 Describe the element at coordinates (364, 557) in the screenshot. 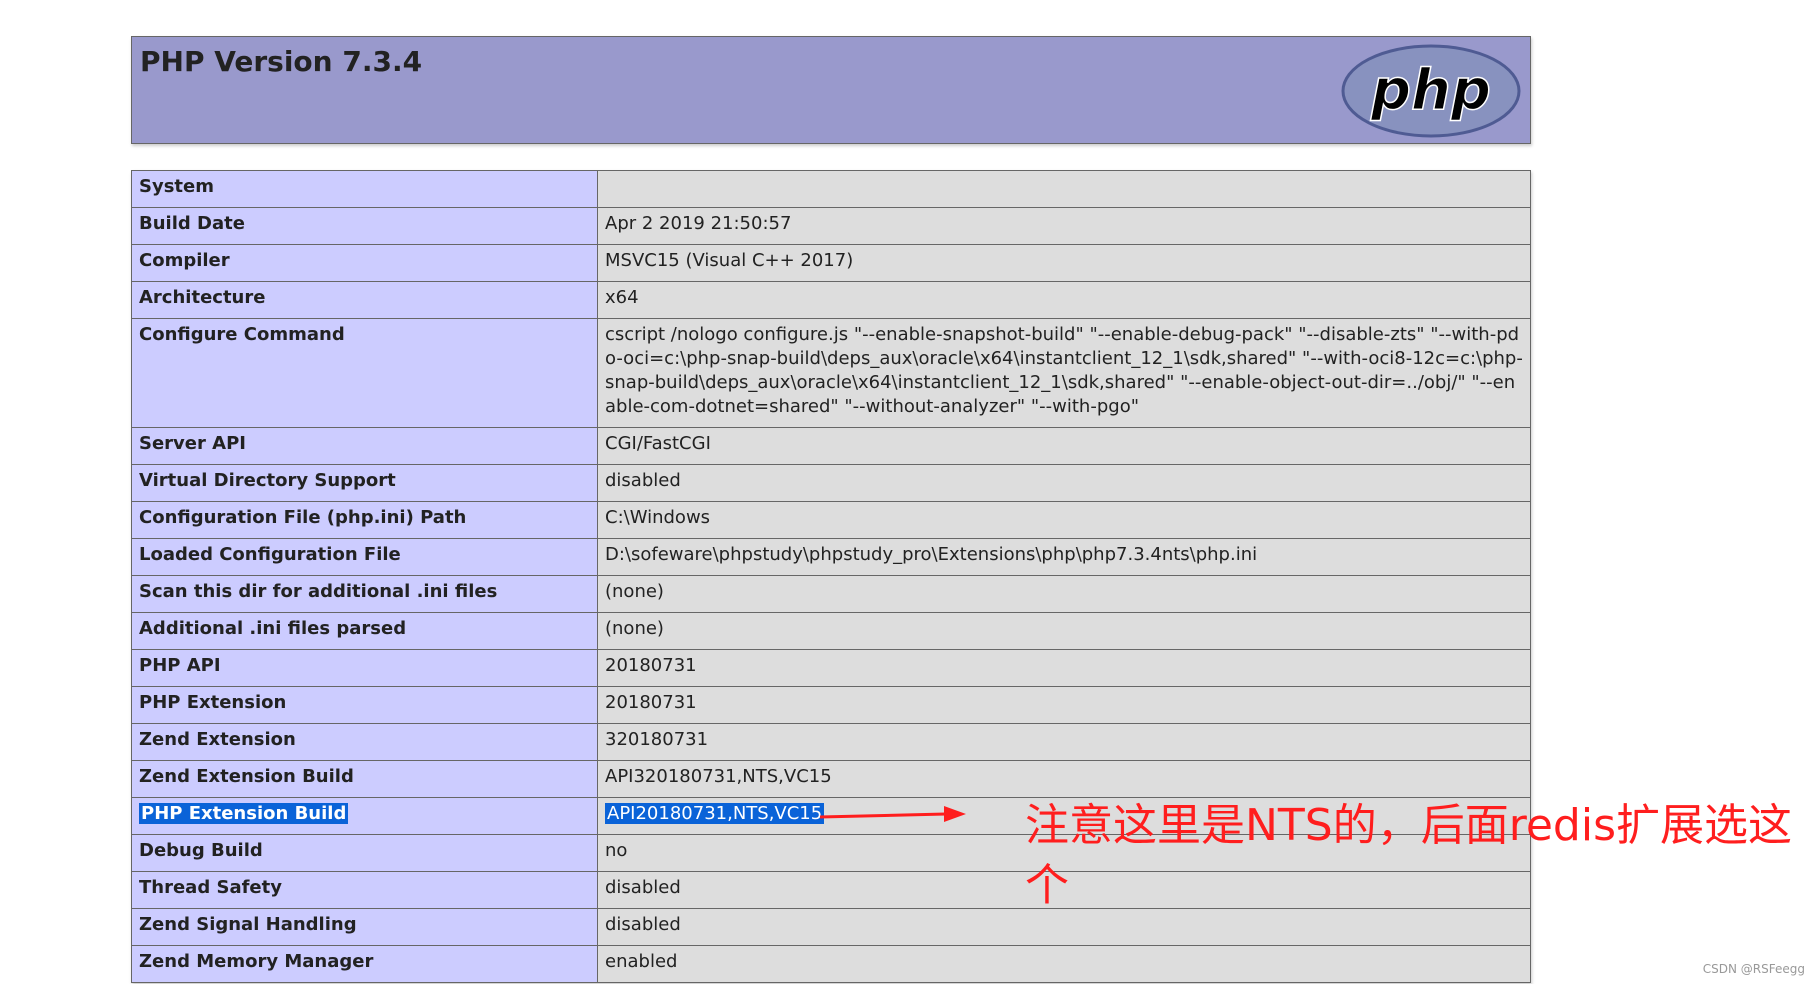

I see `row-key-loaded-config-file: Loaded Configuration File` at that location.